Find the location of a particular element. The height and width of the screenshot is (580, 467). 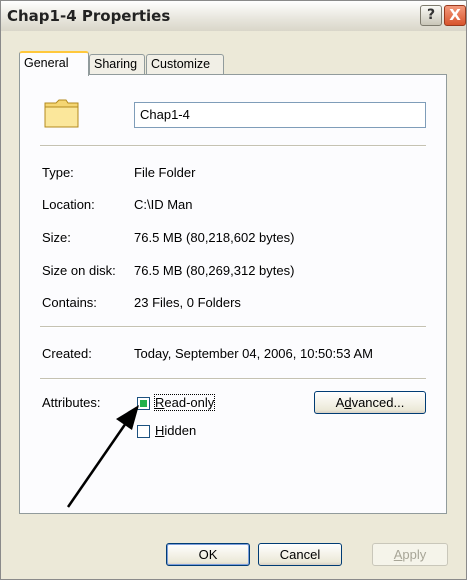

ok-button: OK is located at coordinates (208, 554).